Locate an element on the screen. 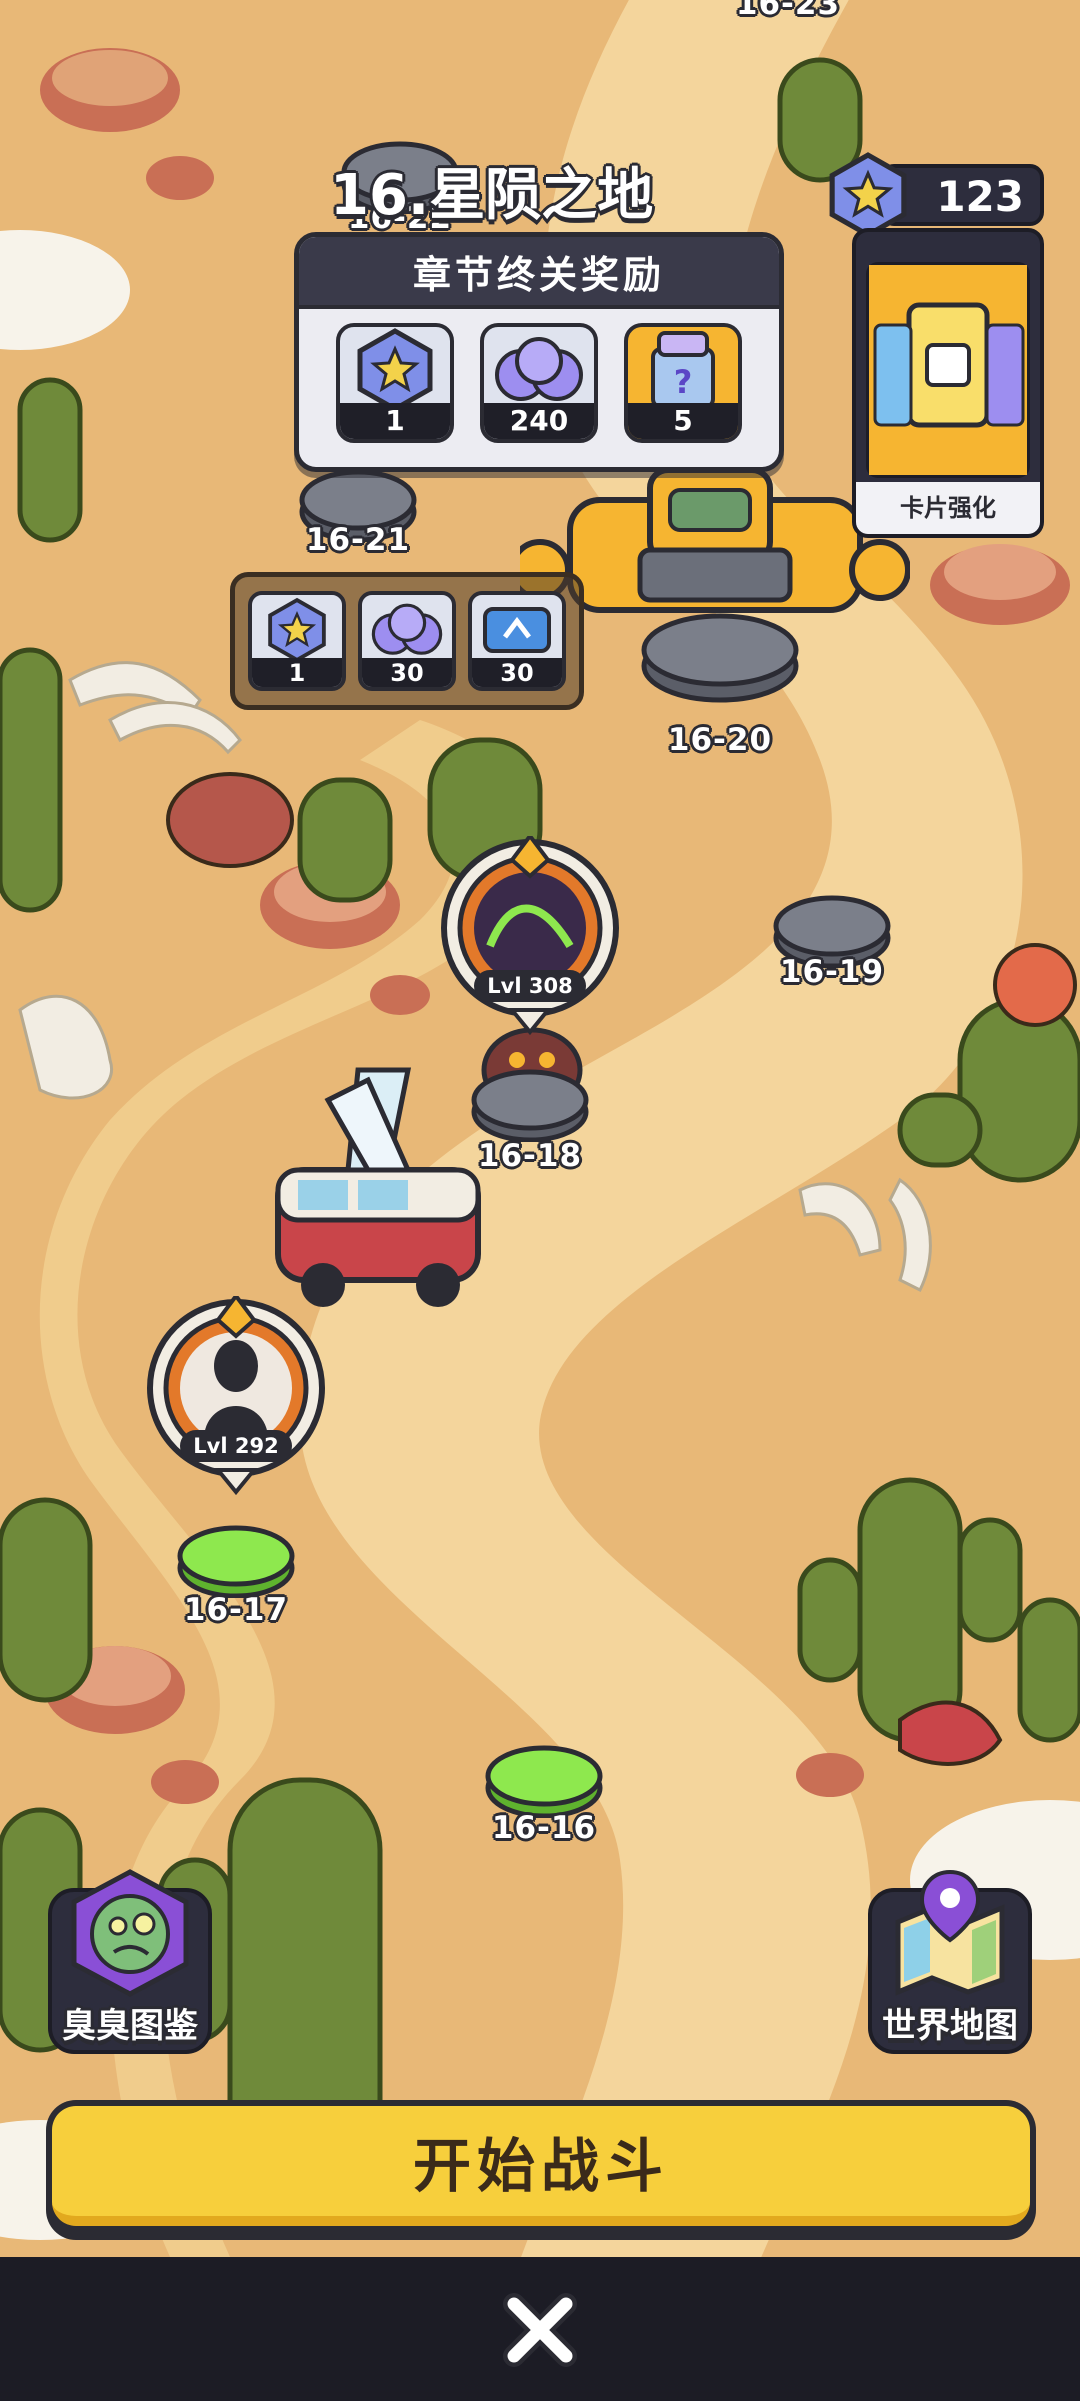 The height and width of the screenshot is (2401, 1080). chapter-title: 16.星陨之地 is located at coordinates (492, 195).